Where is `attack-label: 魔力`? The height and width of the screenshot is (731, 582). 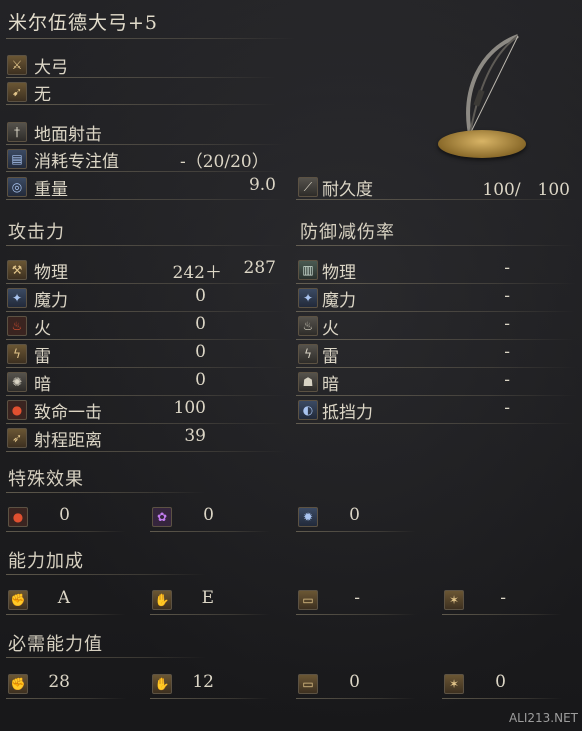 attack-label: 魔力 is located at coordinates (51, 301).